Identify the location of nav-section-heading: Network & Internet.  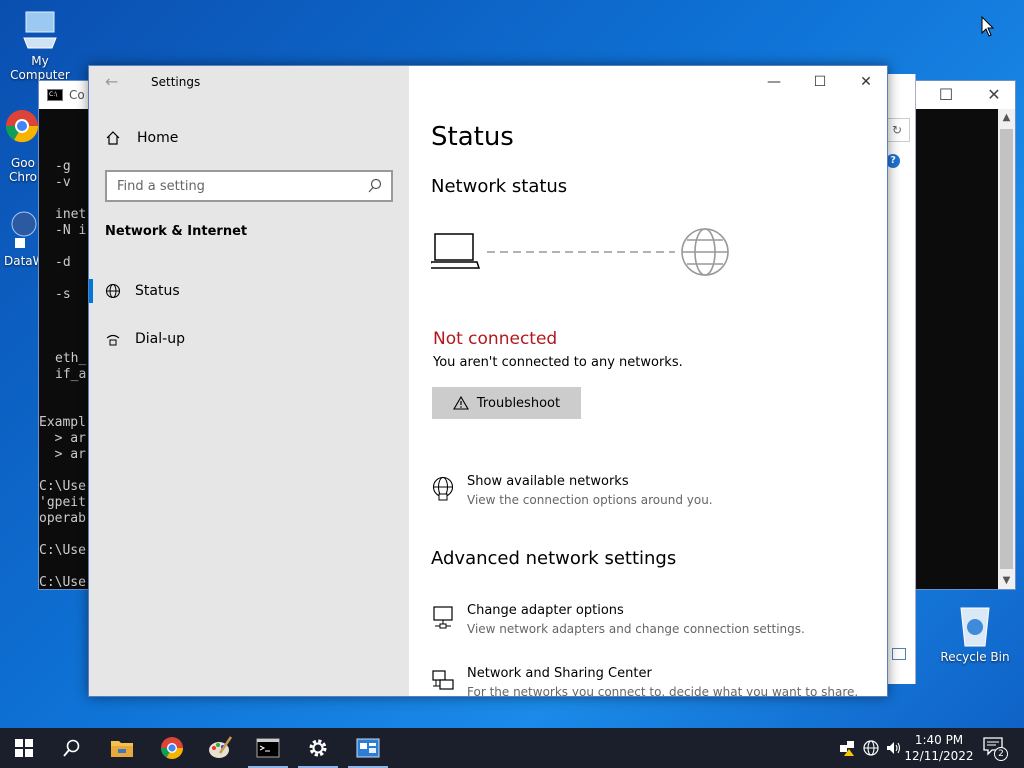
(176, 231).